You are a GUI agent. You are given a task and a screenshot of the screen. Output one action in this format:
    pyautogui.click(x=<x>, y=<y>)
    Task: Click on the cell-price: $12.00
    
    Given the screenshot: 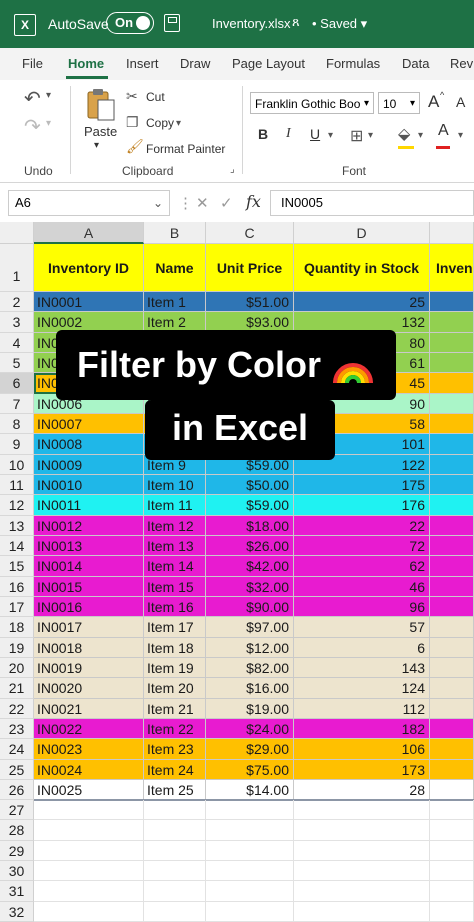 What is the action you would take?
    pyautogui.click(x=250, y=648)
    